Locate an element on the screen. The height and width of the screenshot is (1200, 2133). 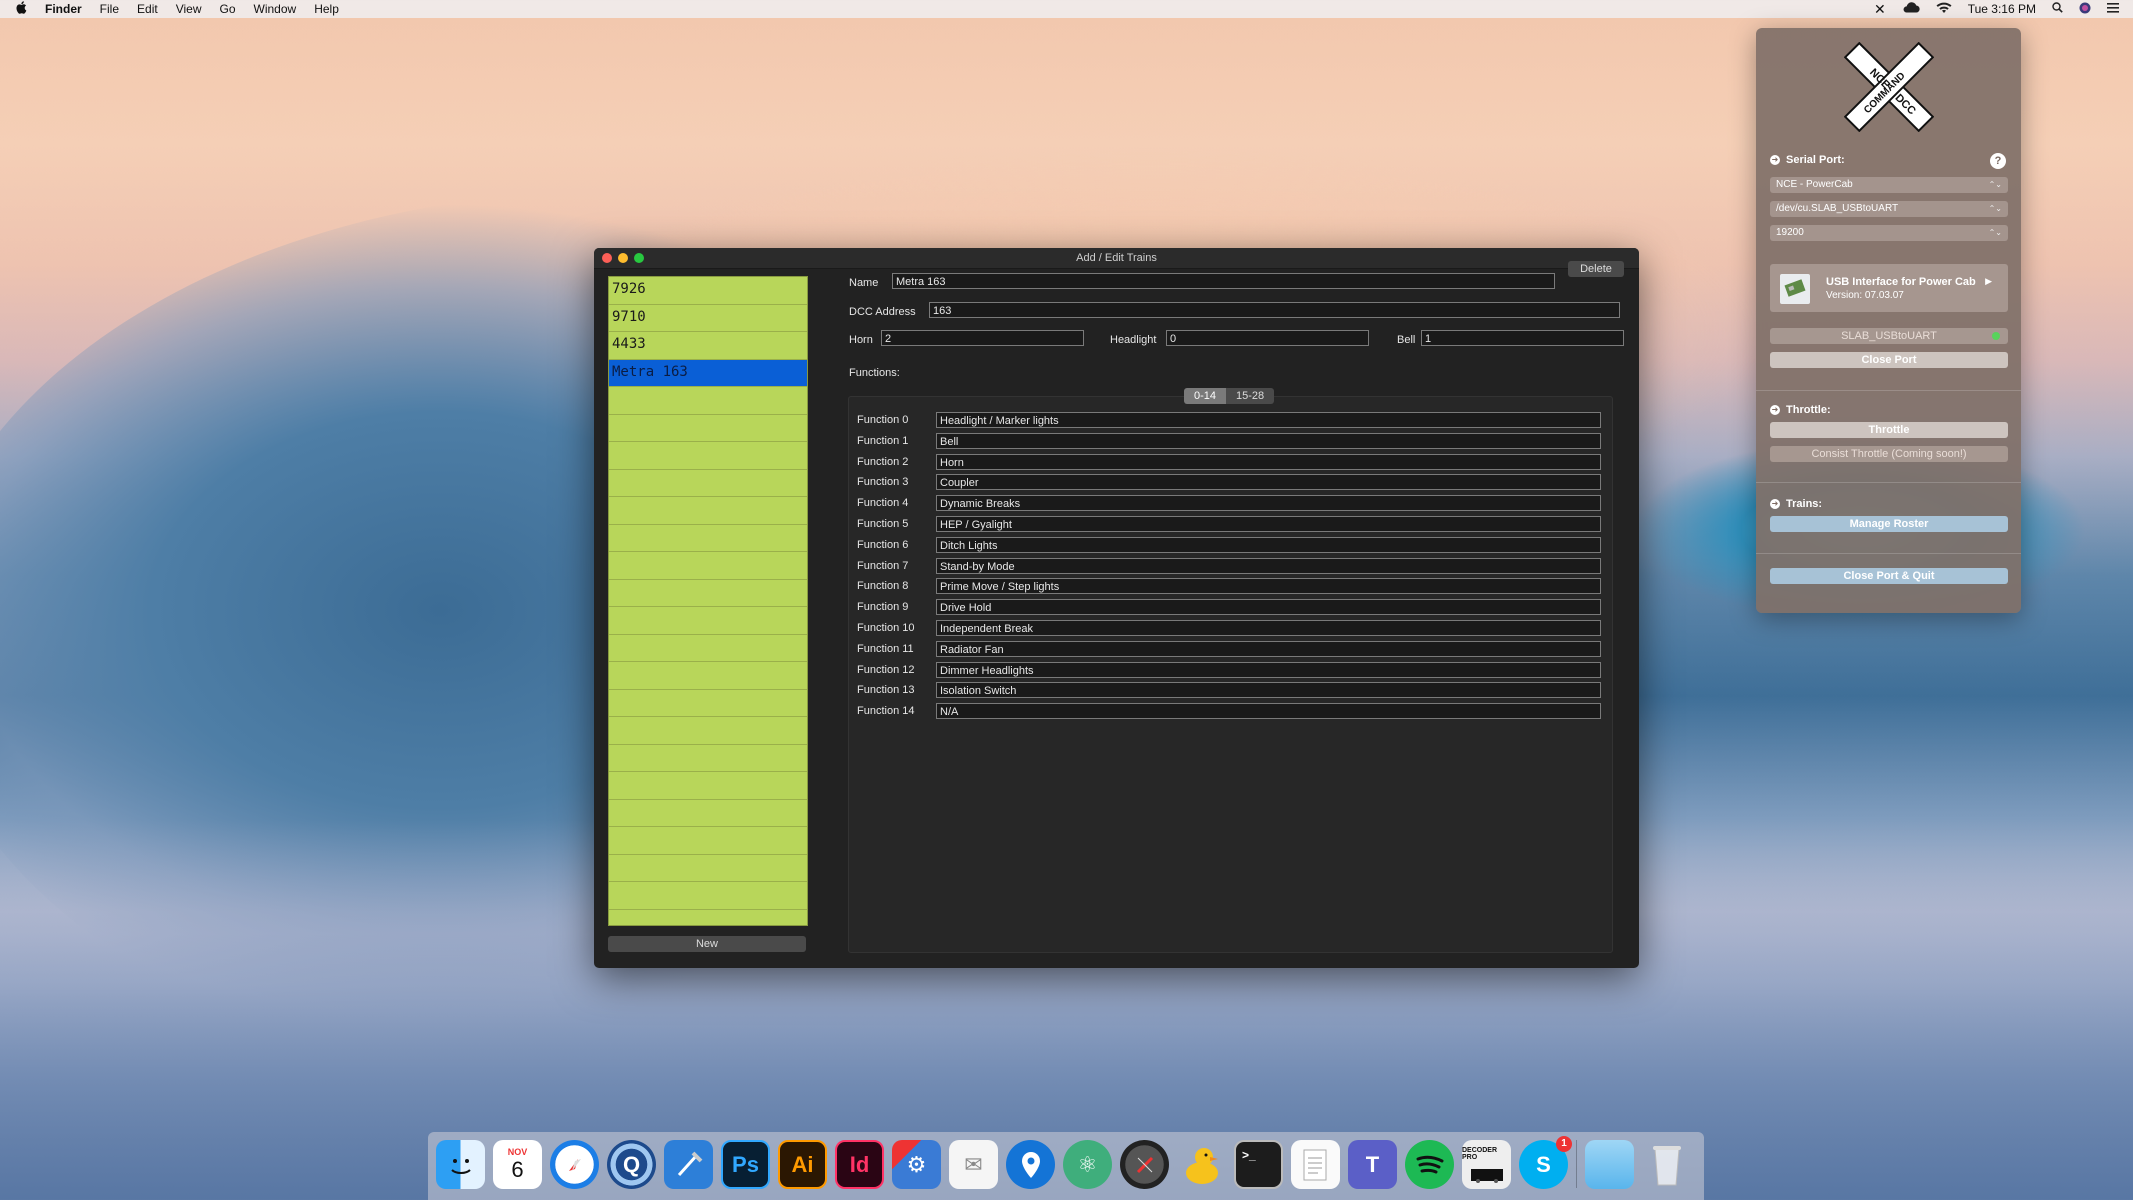
terminal-icon: >_ is located at coordinates (1258, 1164).